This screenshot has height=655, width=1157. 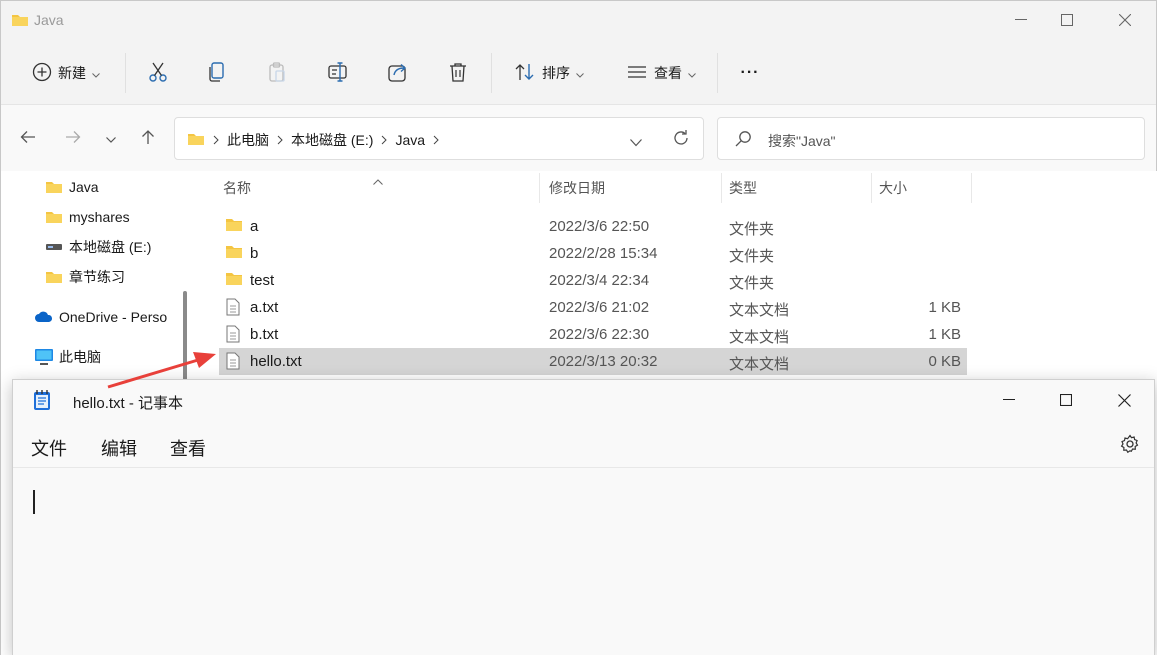 I want to click on back-button, so click(x=28, y=138).